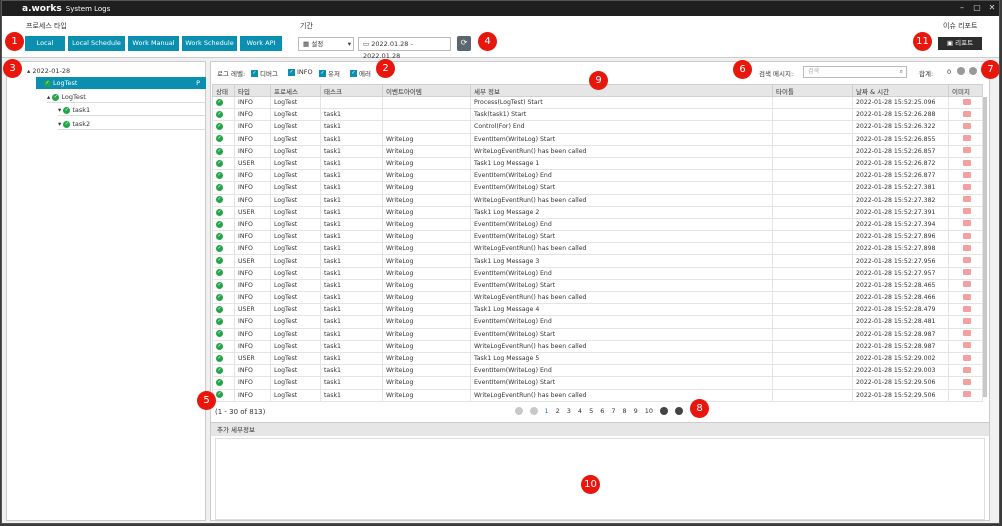 The height and width of the screenshot is (526, 1002). Describe the element at coordinates (351, 90) in the screenshot. I see `column-header: 태스크` at that location.